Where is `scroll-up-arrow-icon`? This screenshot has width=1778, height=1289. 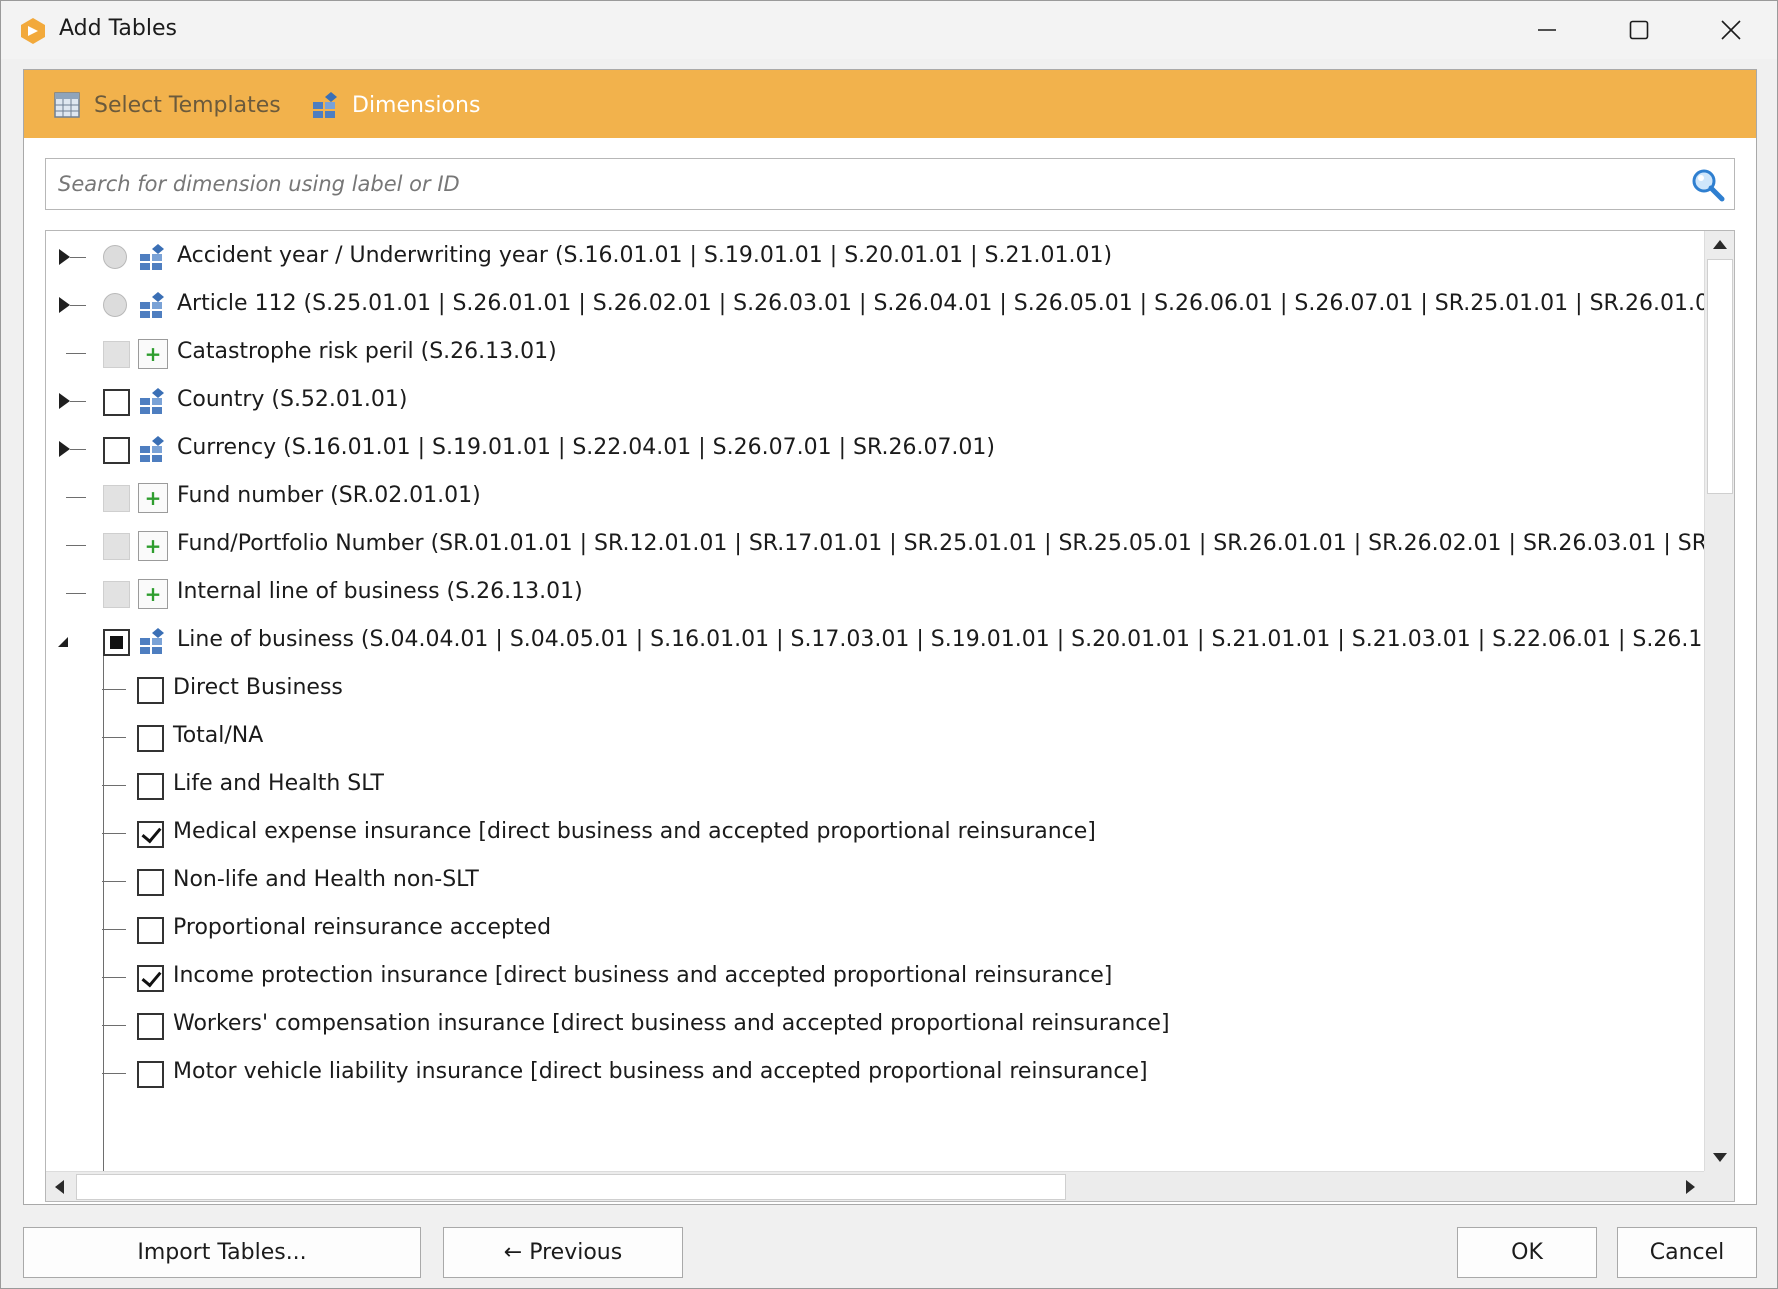 scroll-up-arrow-icon is located at coordinates (1720, 244).